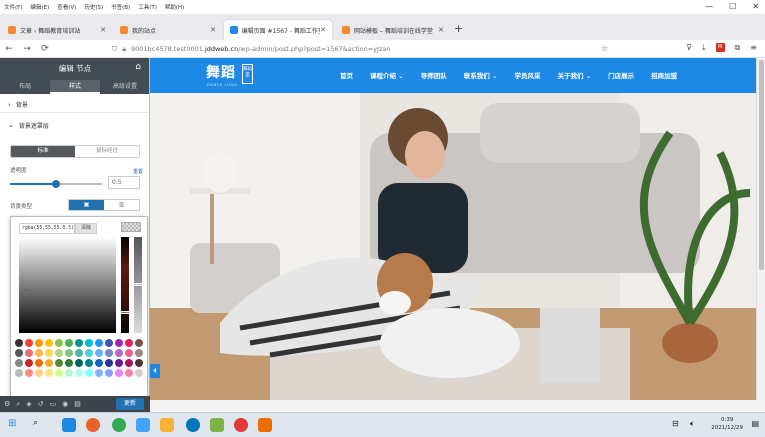 The image size is (765, 437). Describe the element at coordinates (41, 404) in the screenshot. I see `history-icon: ↺` at that location.